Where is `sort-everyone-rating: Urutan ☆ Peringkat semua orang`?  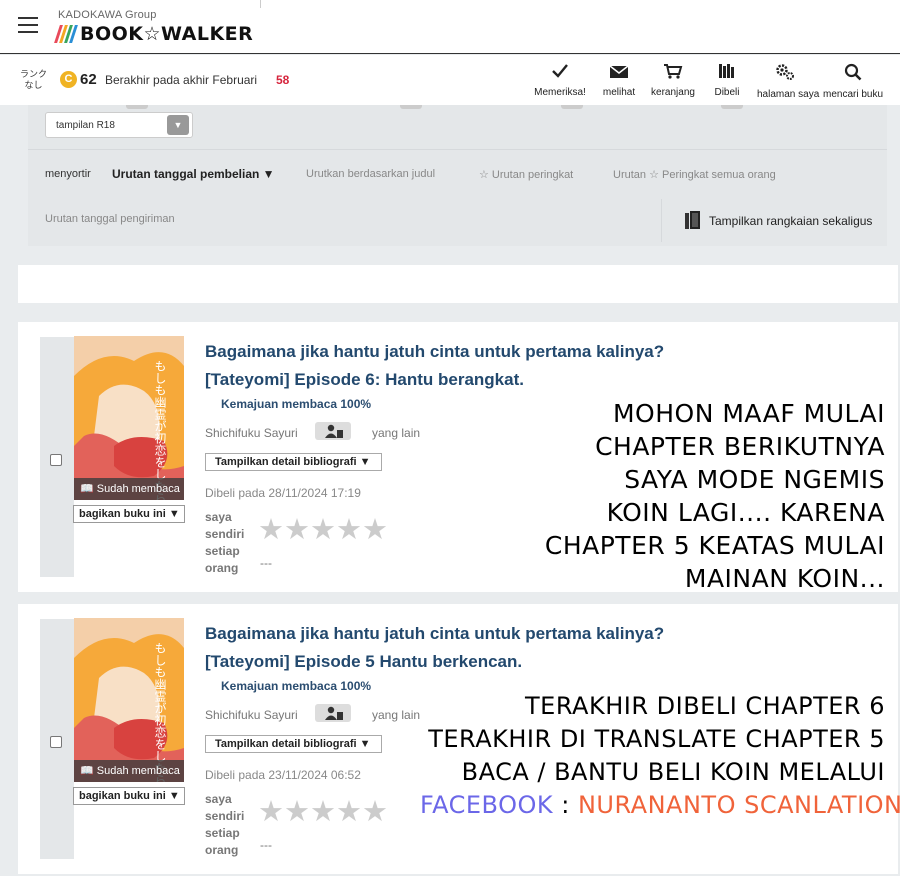 sort-everyone-rating: Urutan ☆ Peringkat semua orang is located at coordinates (694, 174).